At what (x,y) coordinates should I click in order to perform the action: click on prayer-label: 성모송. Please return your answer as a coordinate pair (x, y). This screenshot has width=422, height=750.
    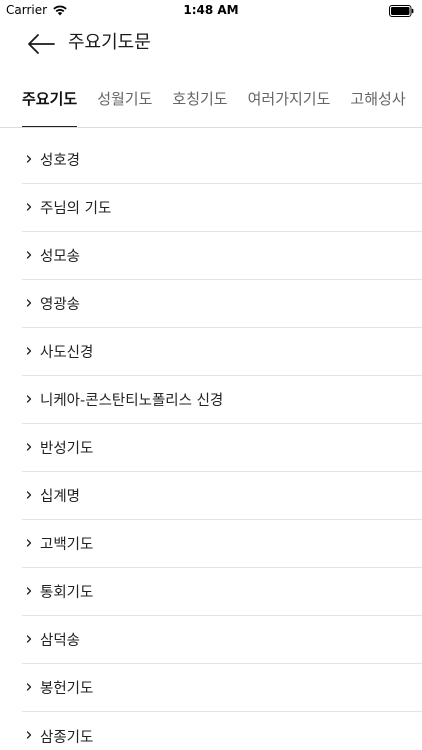
    Looking at the image, I should click on (60, 257).